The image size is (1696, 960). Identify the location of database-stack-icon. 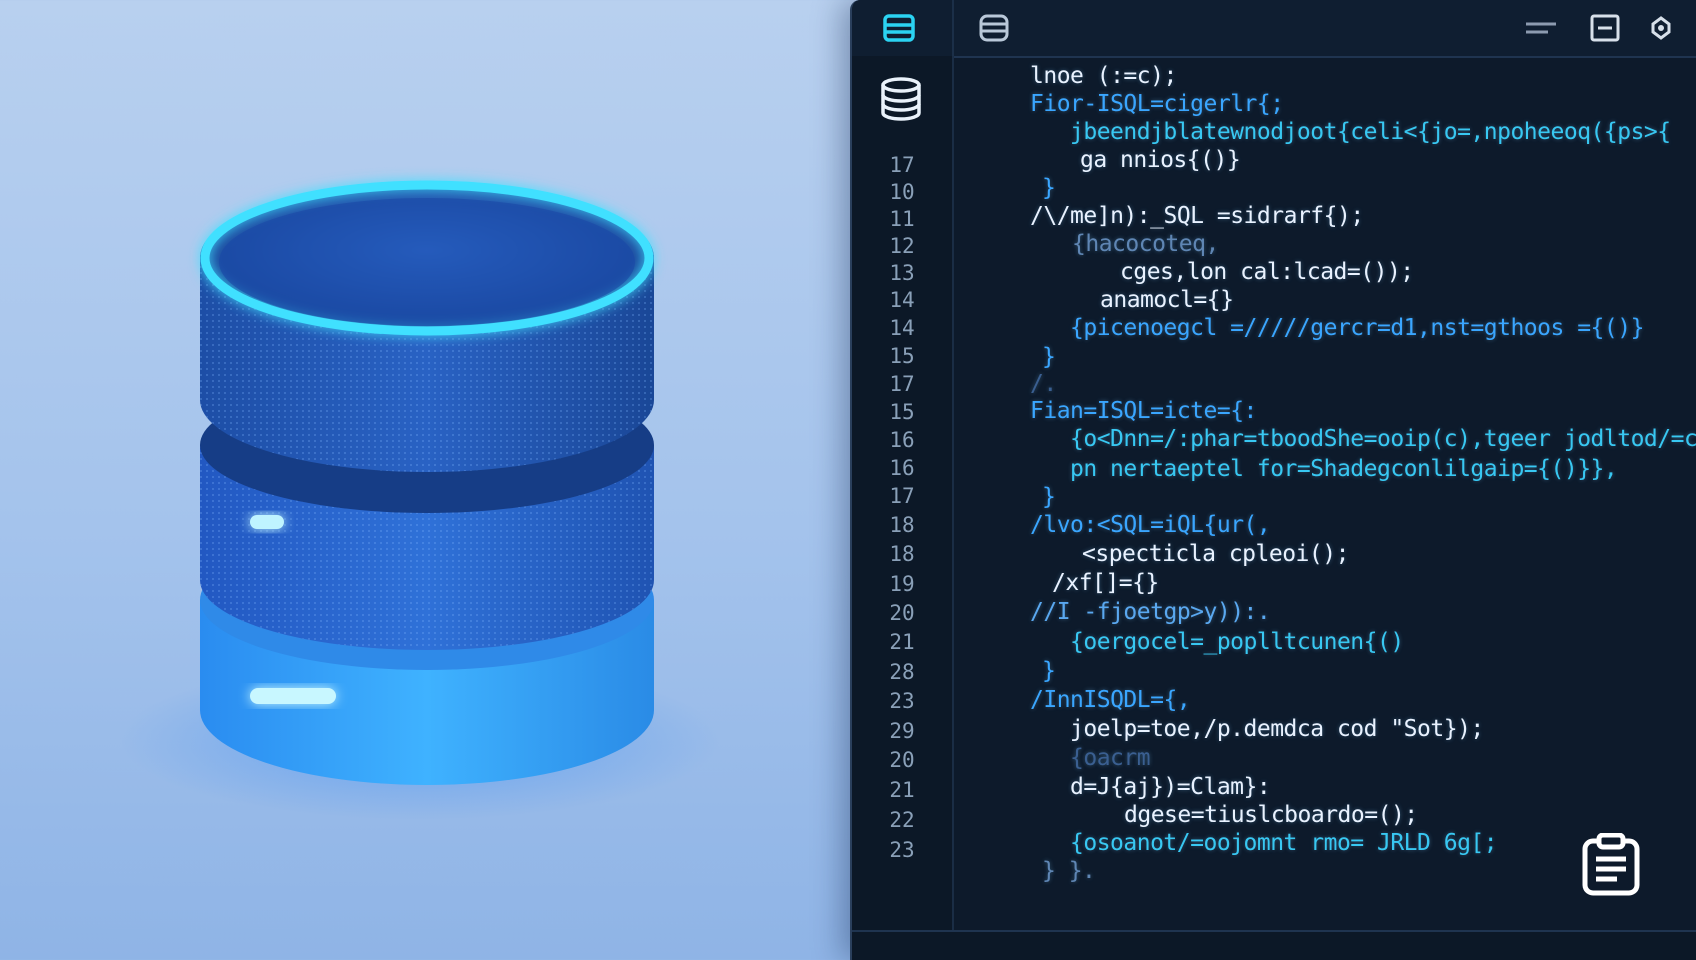
(994, 28).